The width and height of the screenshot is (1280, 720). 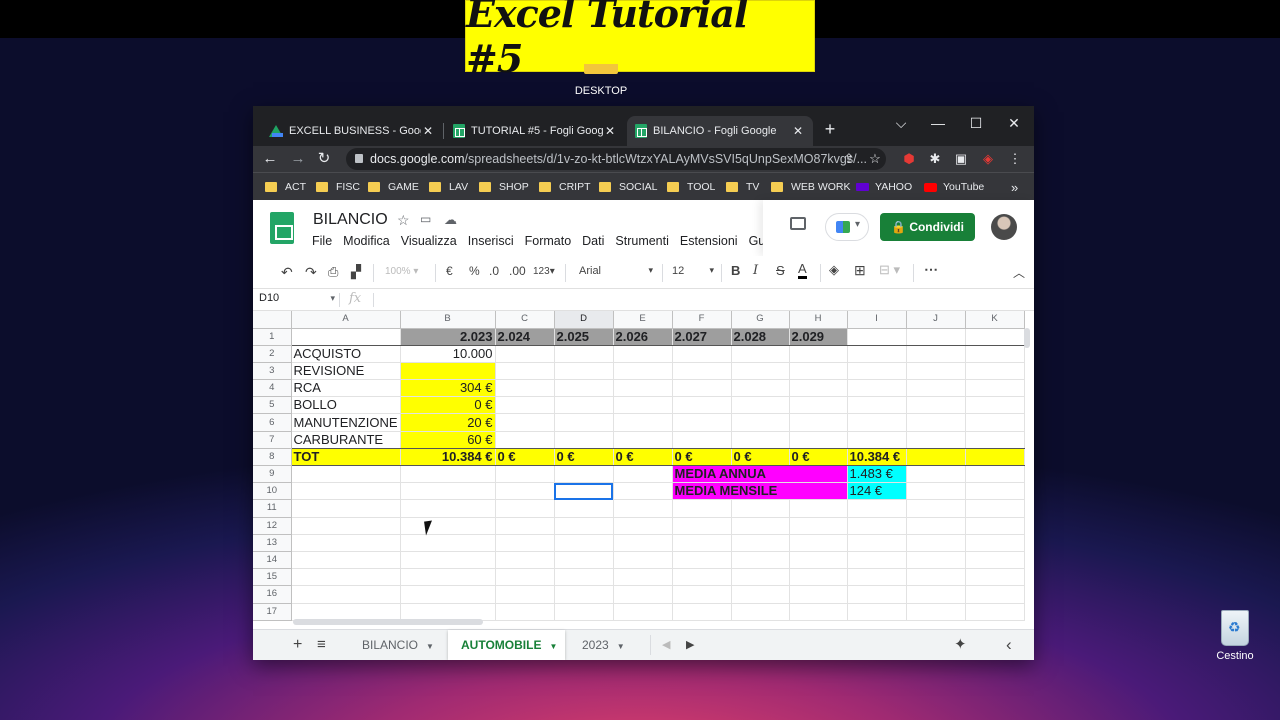 What do you see at coordinates (474, 271) in the screenshot?
I see `percent-format-button: %` at bounding box center [474, 271].